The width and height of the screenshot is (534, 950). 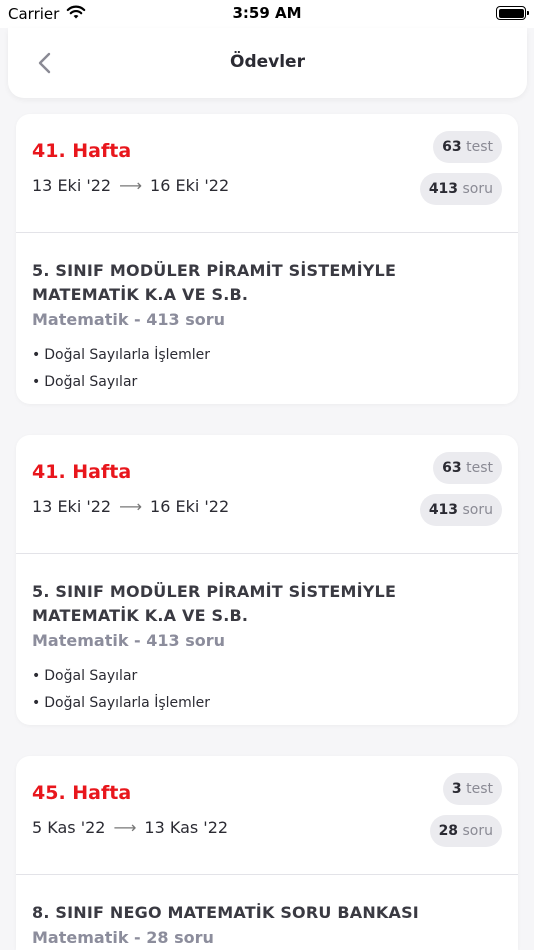 What do you see at coordinates (69, 827) in the screenshot?
I see `start-date: 5 Kas '22` at bounding box center [69, 827].